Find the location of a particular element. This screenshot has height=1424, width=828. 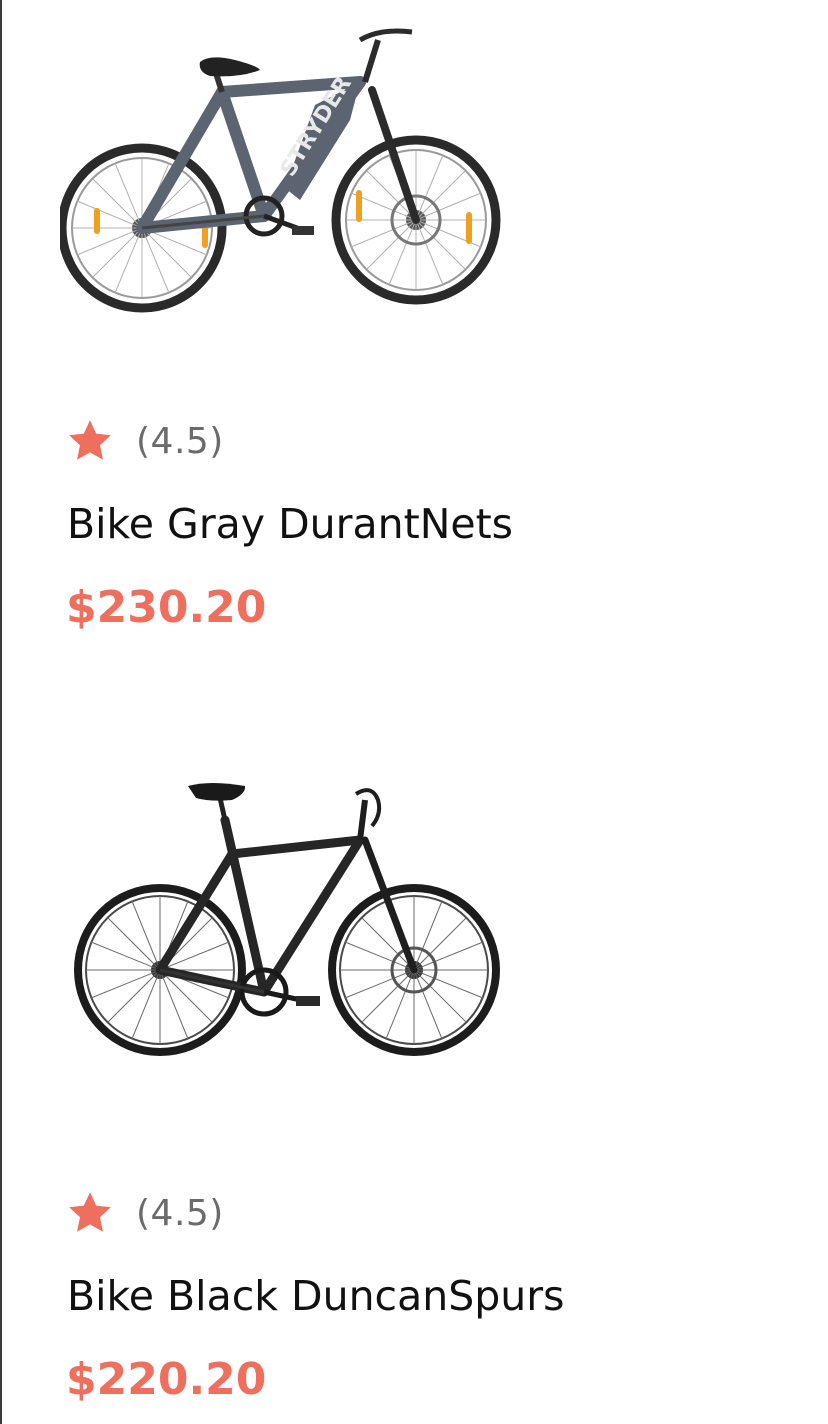

product-price: $230.20 is located at coordinates (166, 607).